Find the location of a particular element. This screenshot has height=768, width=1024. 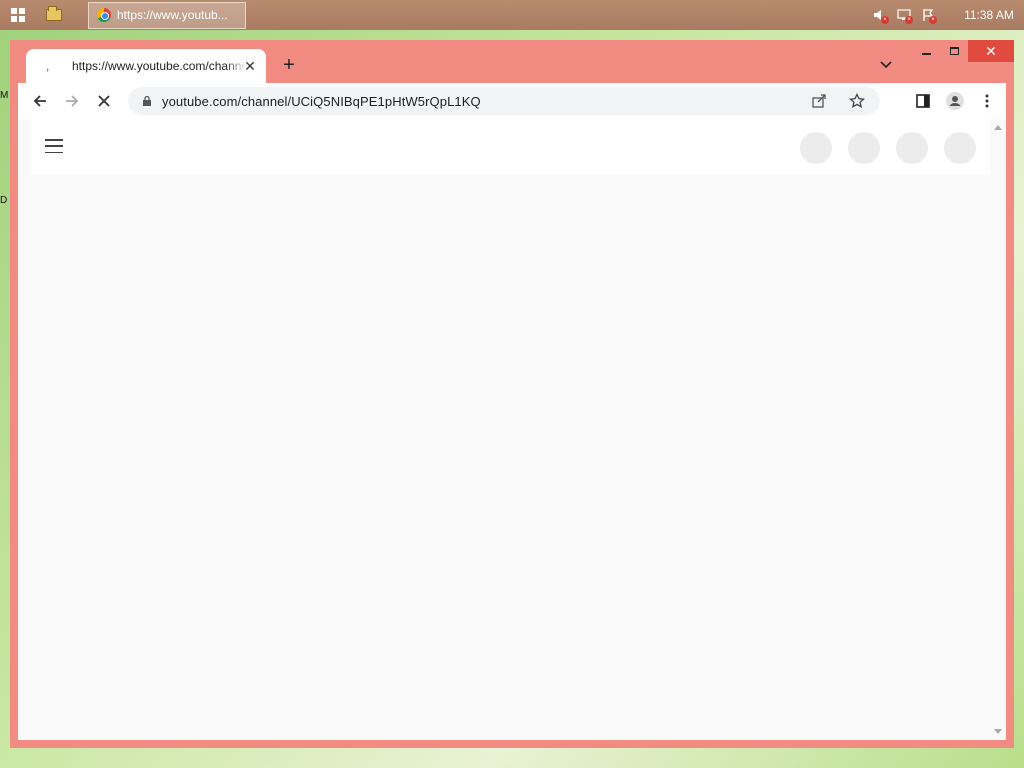

hamburger-menu-icon is located at coordinates (54, 146).